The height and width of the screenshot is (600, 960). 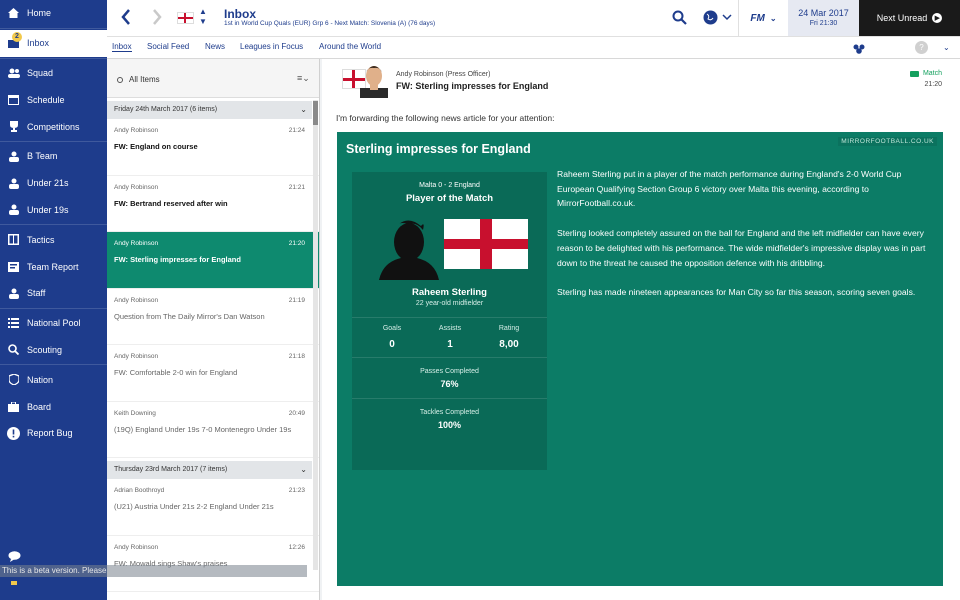 What do you see at coordinates (350, 46) in the screenshot?
I see `tab-around-the-world: Around the World` at bounding box center [350, 46].